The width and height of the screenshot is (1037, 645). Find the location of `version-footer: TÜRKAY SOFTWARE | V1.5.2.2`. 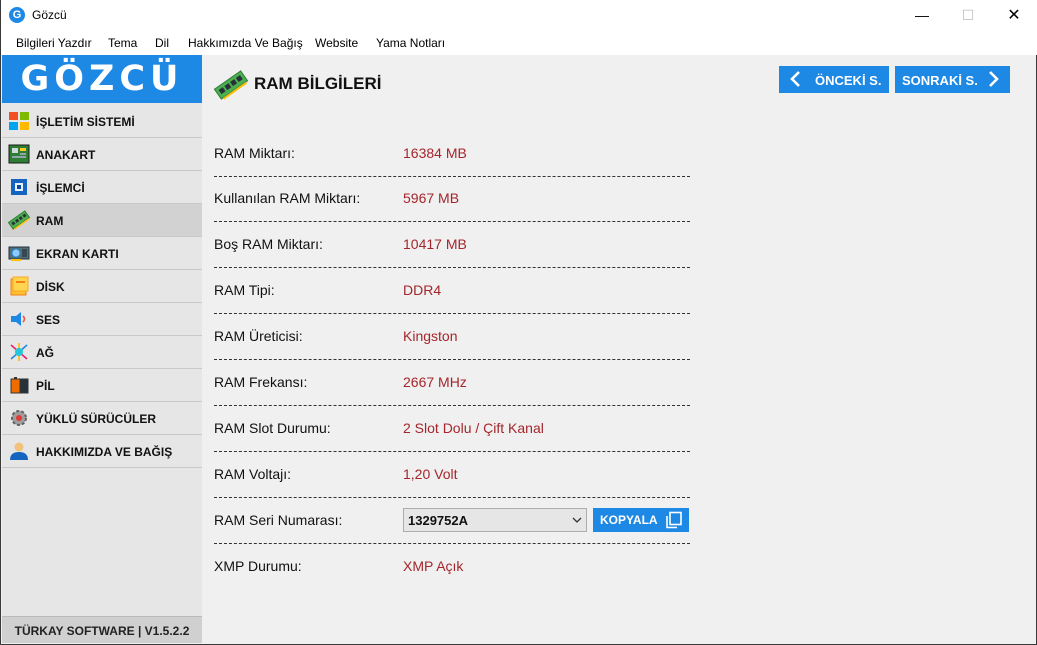

version-footer: TÜRKAY SOFTWARE | V1.5.2.2 is located at coordinates (102, 629).